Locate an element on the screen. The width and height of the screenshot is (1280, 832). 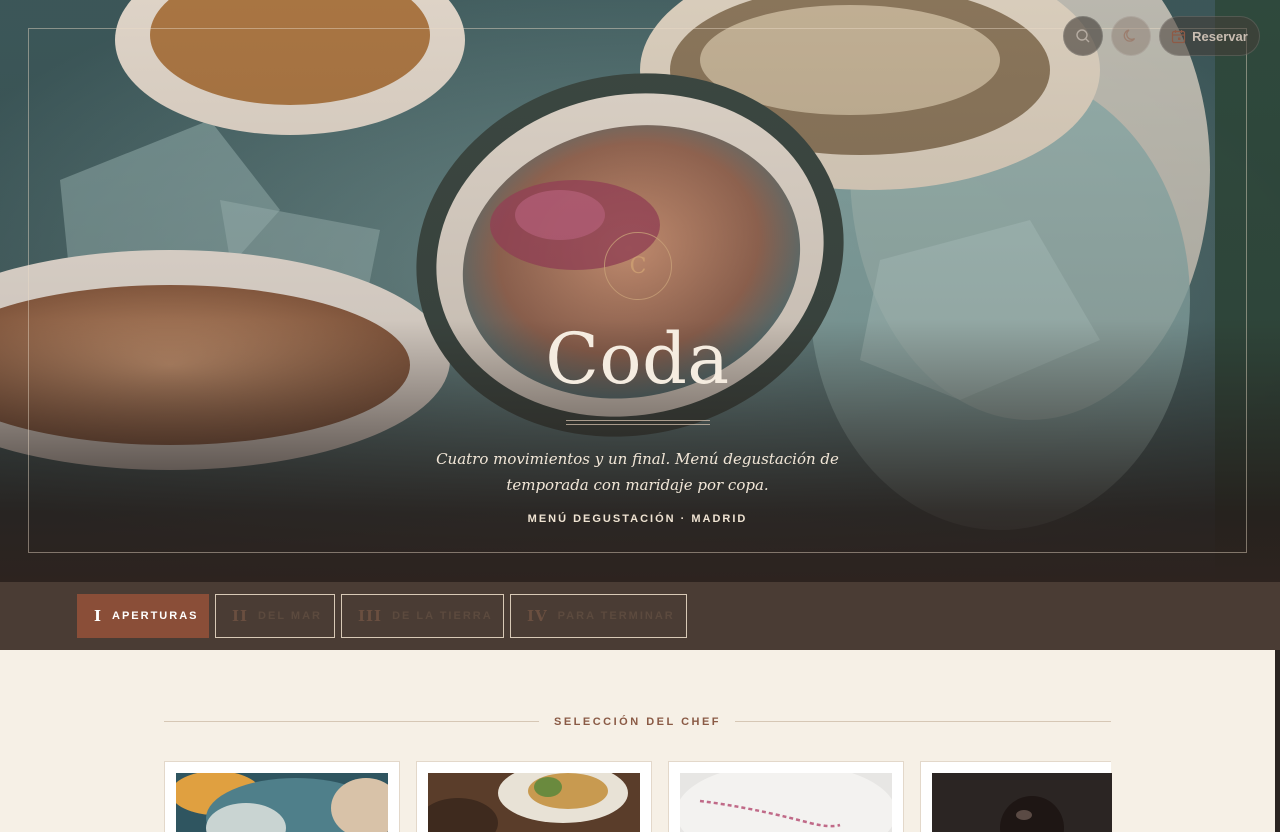
tab-para-terminar: IV PARA TERMINAR is located at coordinates (598, 616).